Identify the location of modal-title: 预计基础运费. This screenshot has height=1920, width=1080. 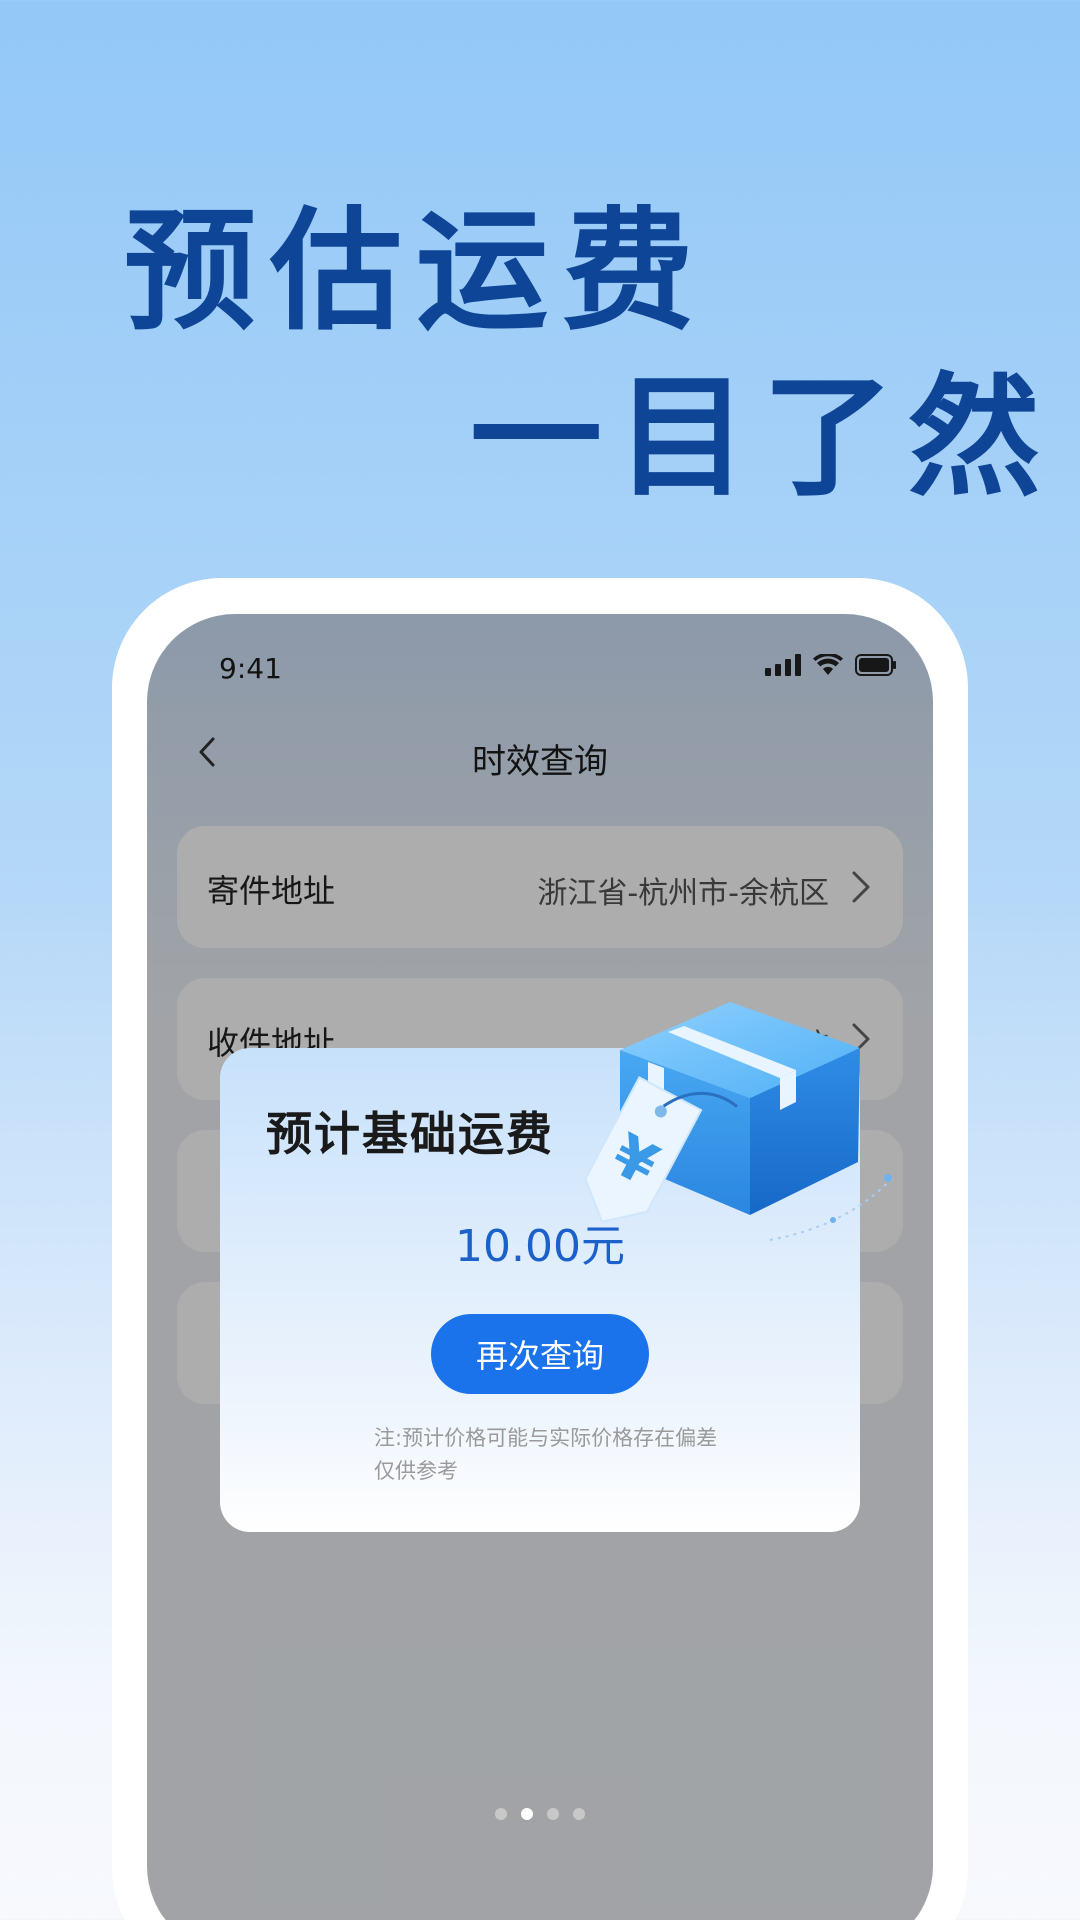
(410, 1134).